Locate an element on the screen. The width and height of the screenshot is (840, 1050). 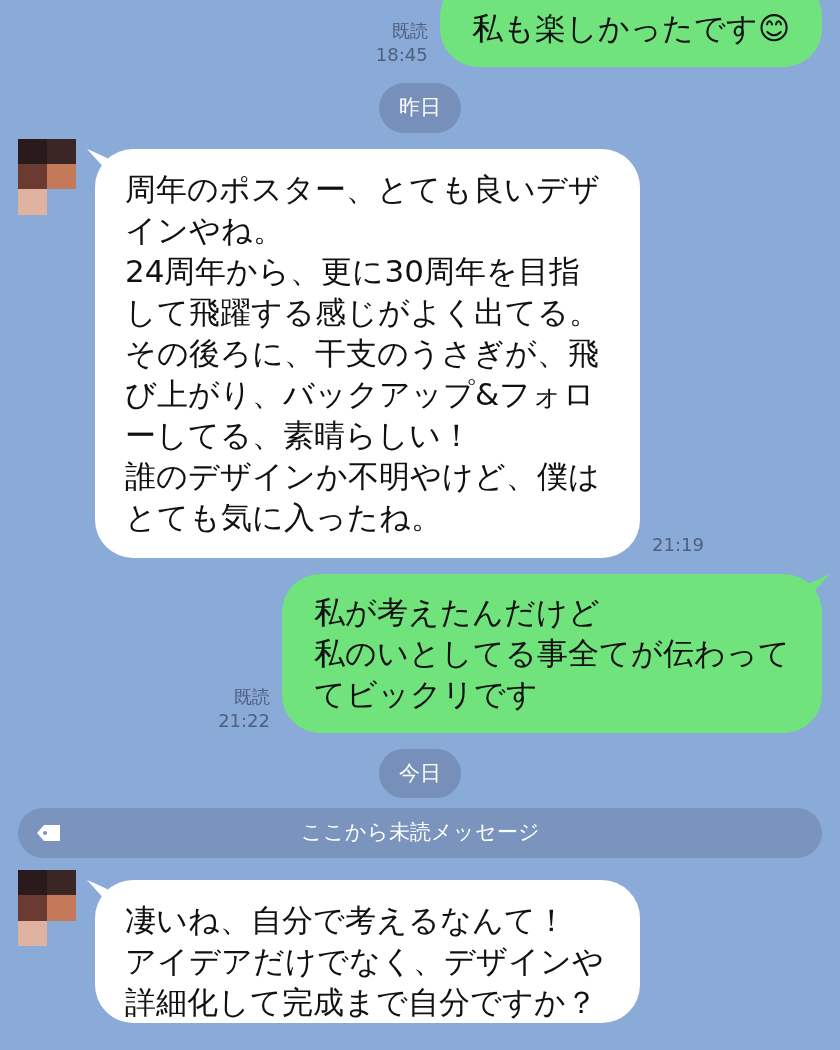
timestamp: 21:22 is located at coordinates (244, 720).